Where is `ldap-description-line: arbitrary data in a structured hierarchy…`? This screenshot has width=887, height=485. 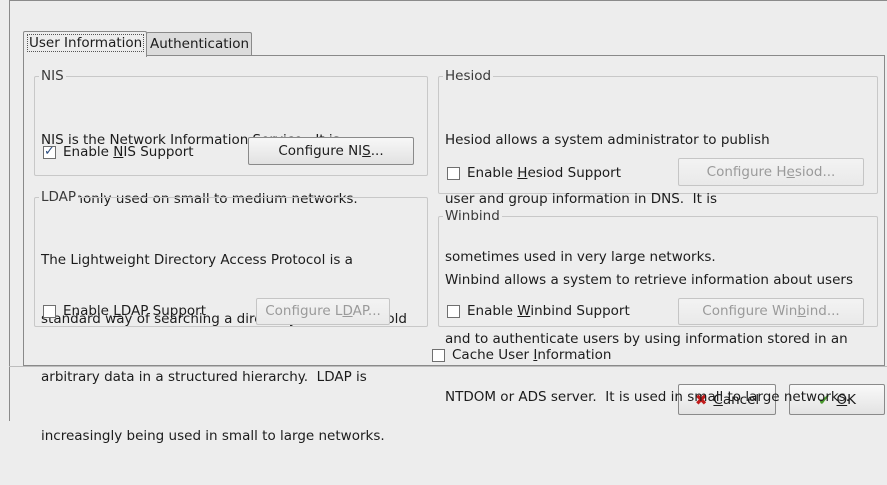
ldap-description-line: arbitrary data in a structured hierarchy… is located at coordinates (204, 377).